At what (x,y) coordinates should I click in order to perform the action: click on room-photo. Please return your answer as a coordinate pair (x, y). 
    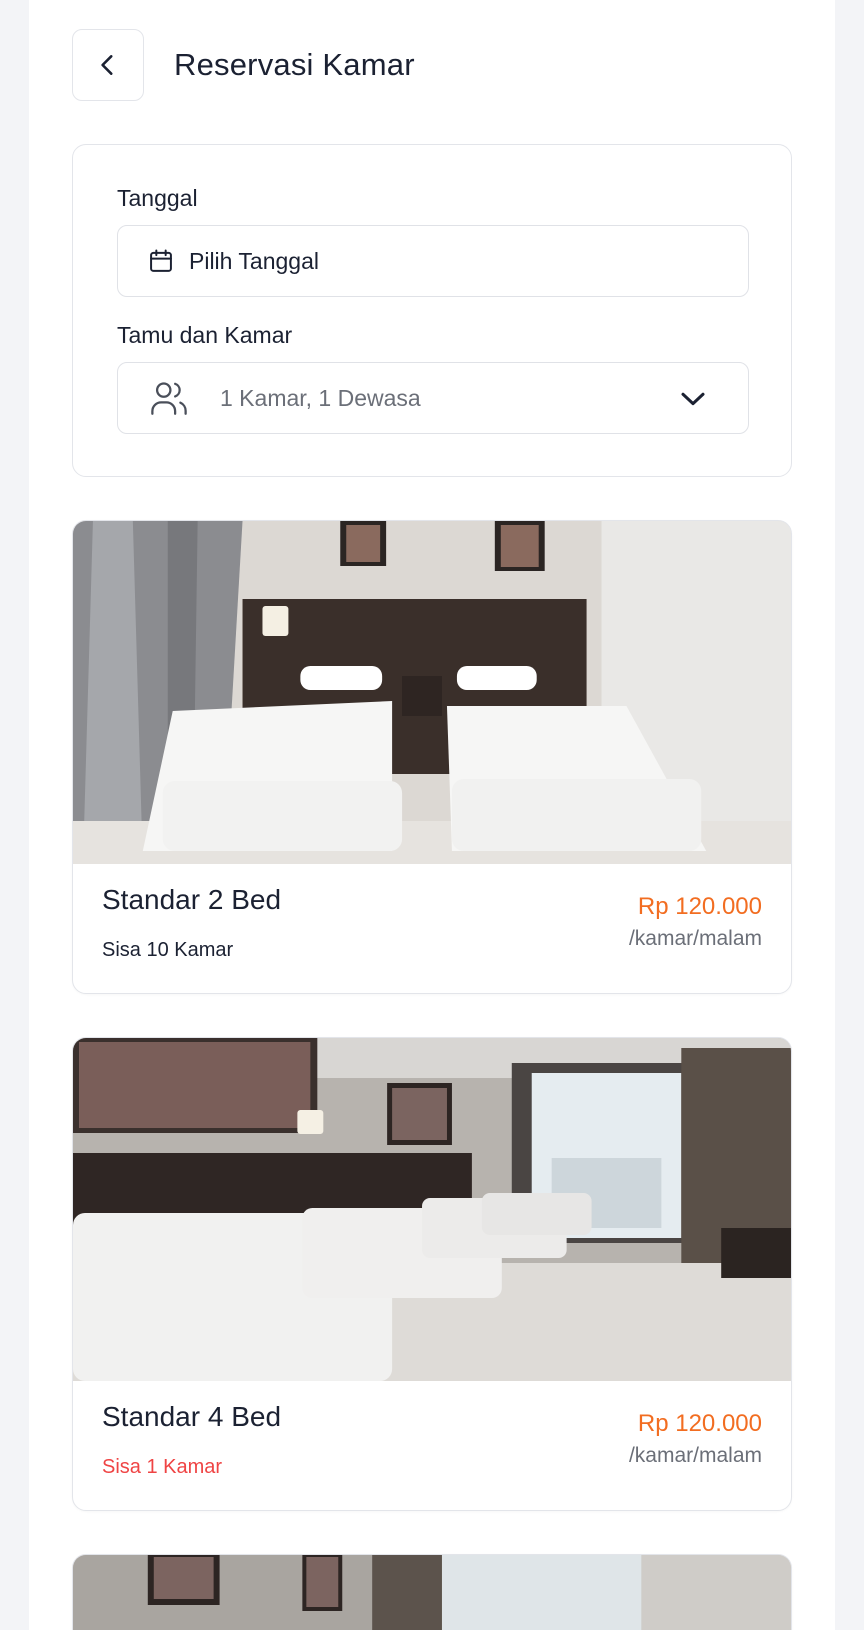
    Looking at the image, I should click on (432, 1592).